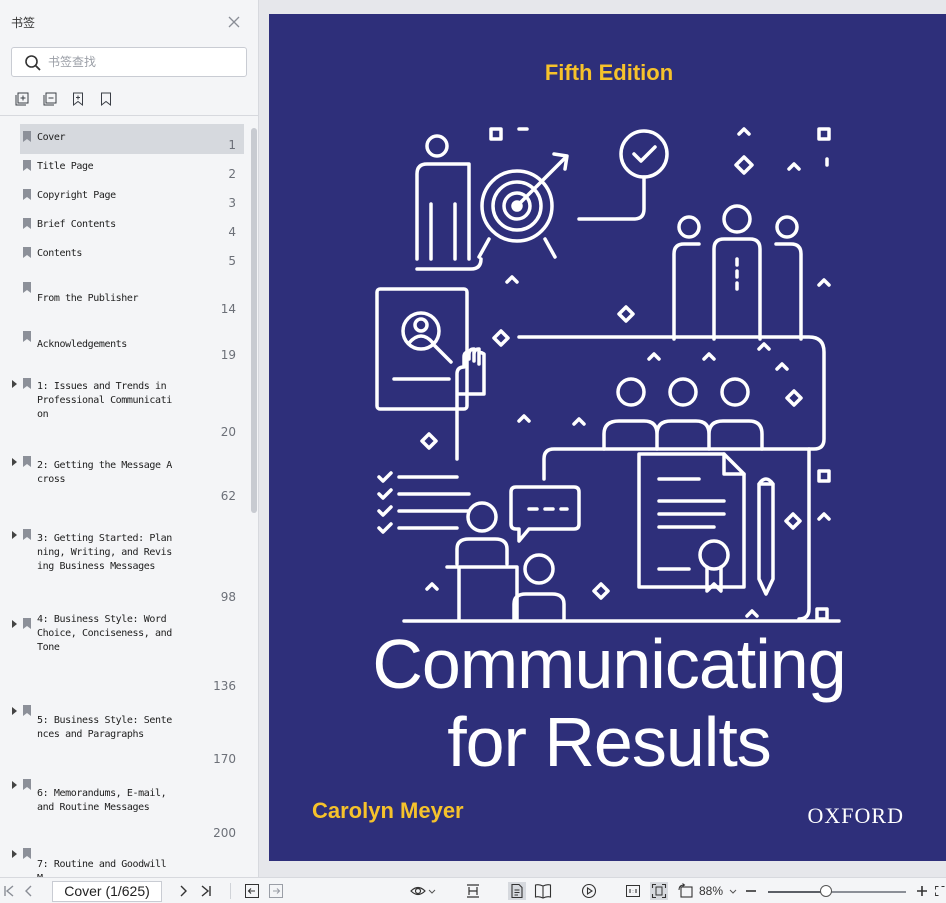 The width and height of the screenshot is (946, 903). I want to click on bookmark-icon, so click(106, 99).